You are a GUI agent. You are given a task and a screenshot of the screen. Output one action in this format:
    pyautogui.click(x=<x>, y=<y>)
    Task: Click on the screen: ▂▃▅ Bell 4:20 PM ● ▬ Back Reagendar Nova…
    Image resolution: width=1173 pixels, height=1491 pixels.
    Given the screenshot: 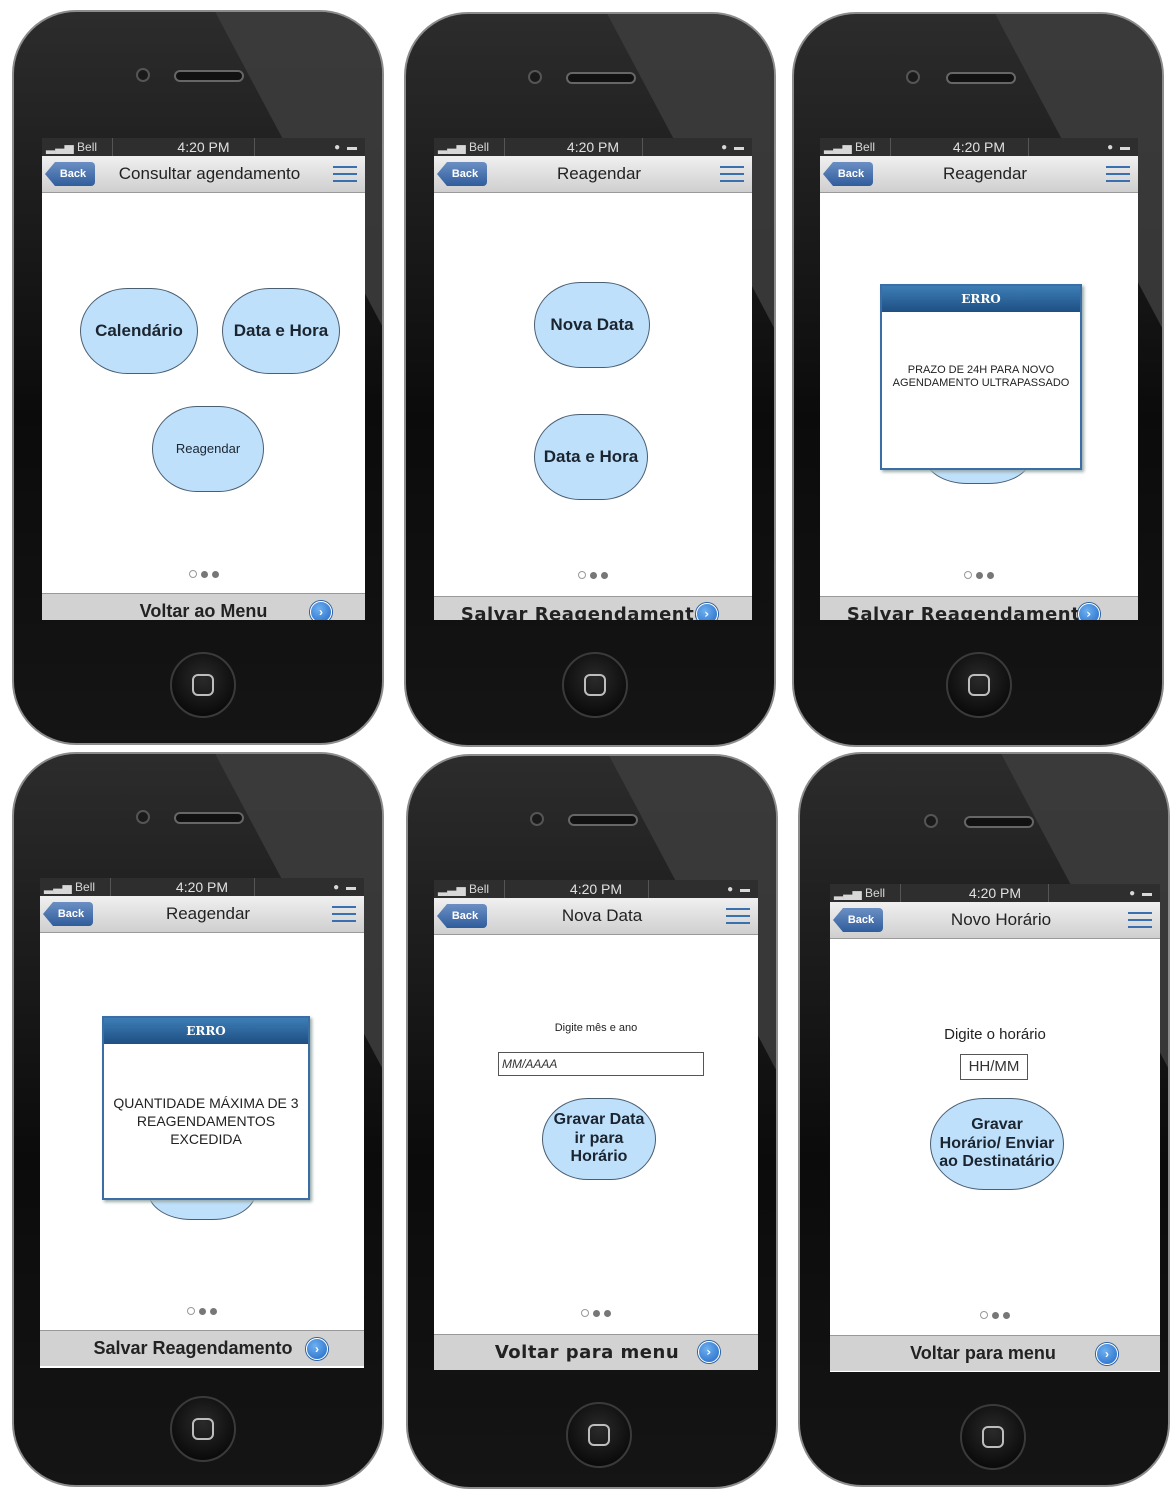 What is the action you would take?
    pyautogui.click(x=593, y=379)
    